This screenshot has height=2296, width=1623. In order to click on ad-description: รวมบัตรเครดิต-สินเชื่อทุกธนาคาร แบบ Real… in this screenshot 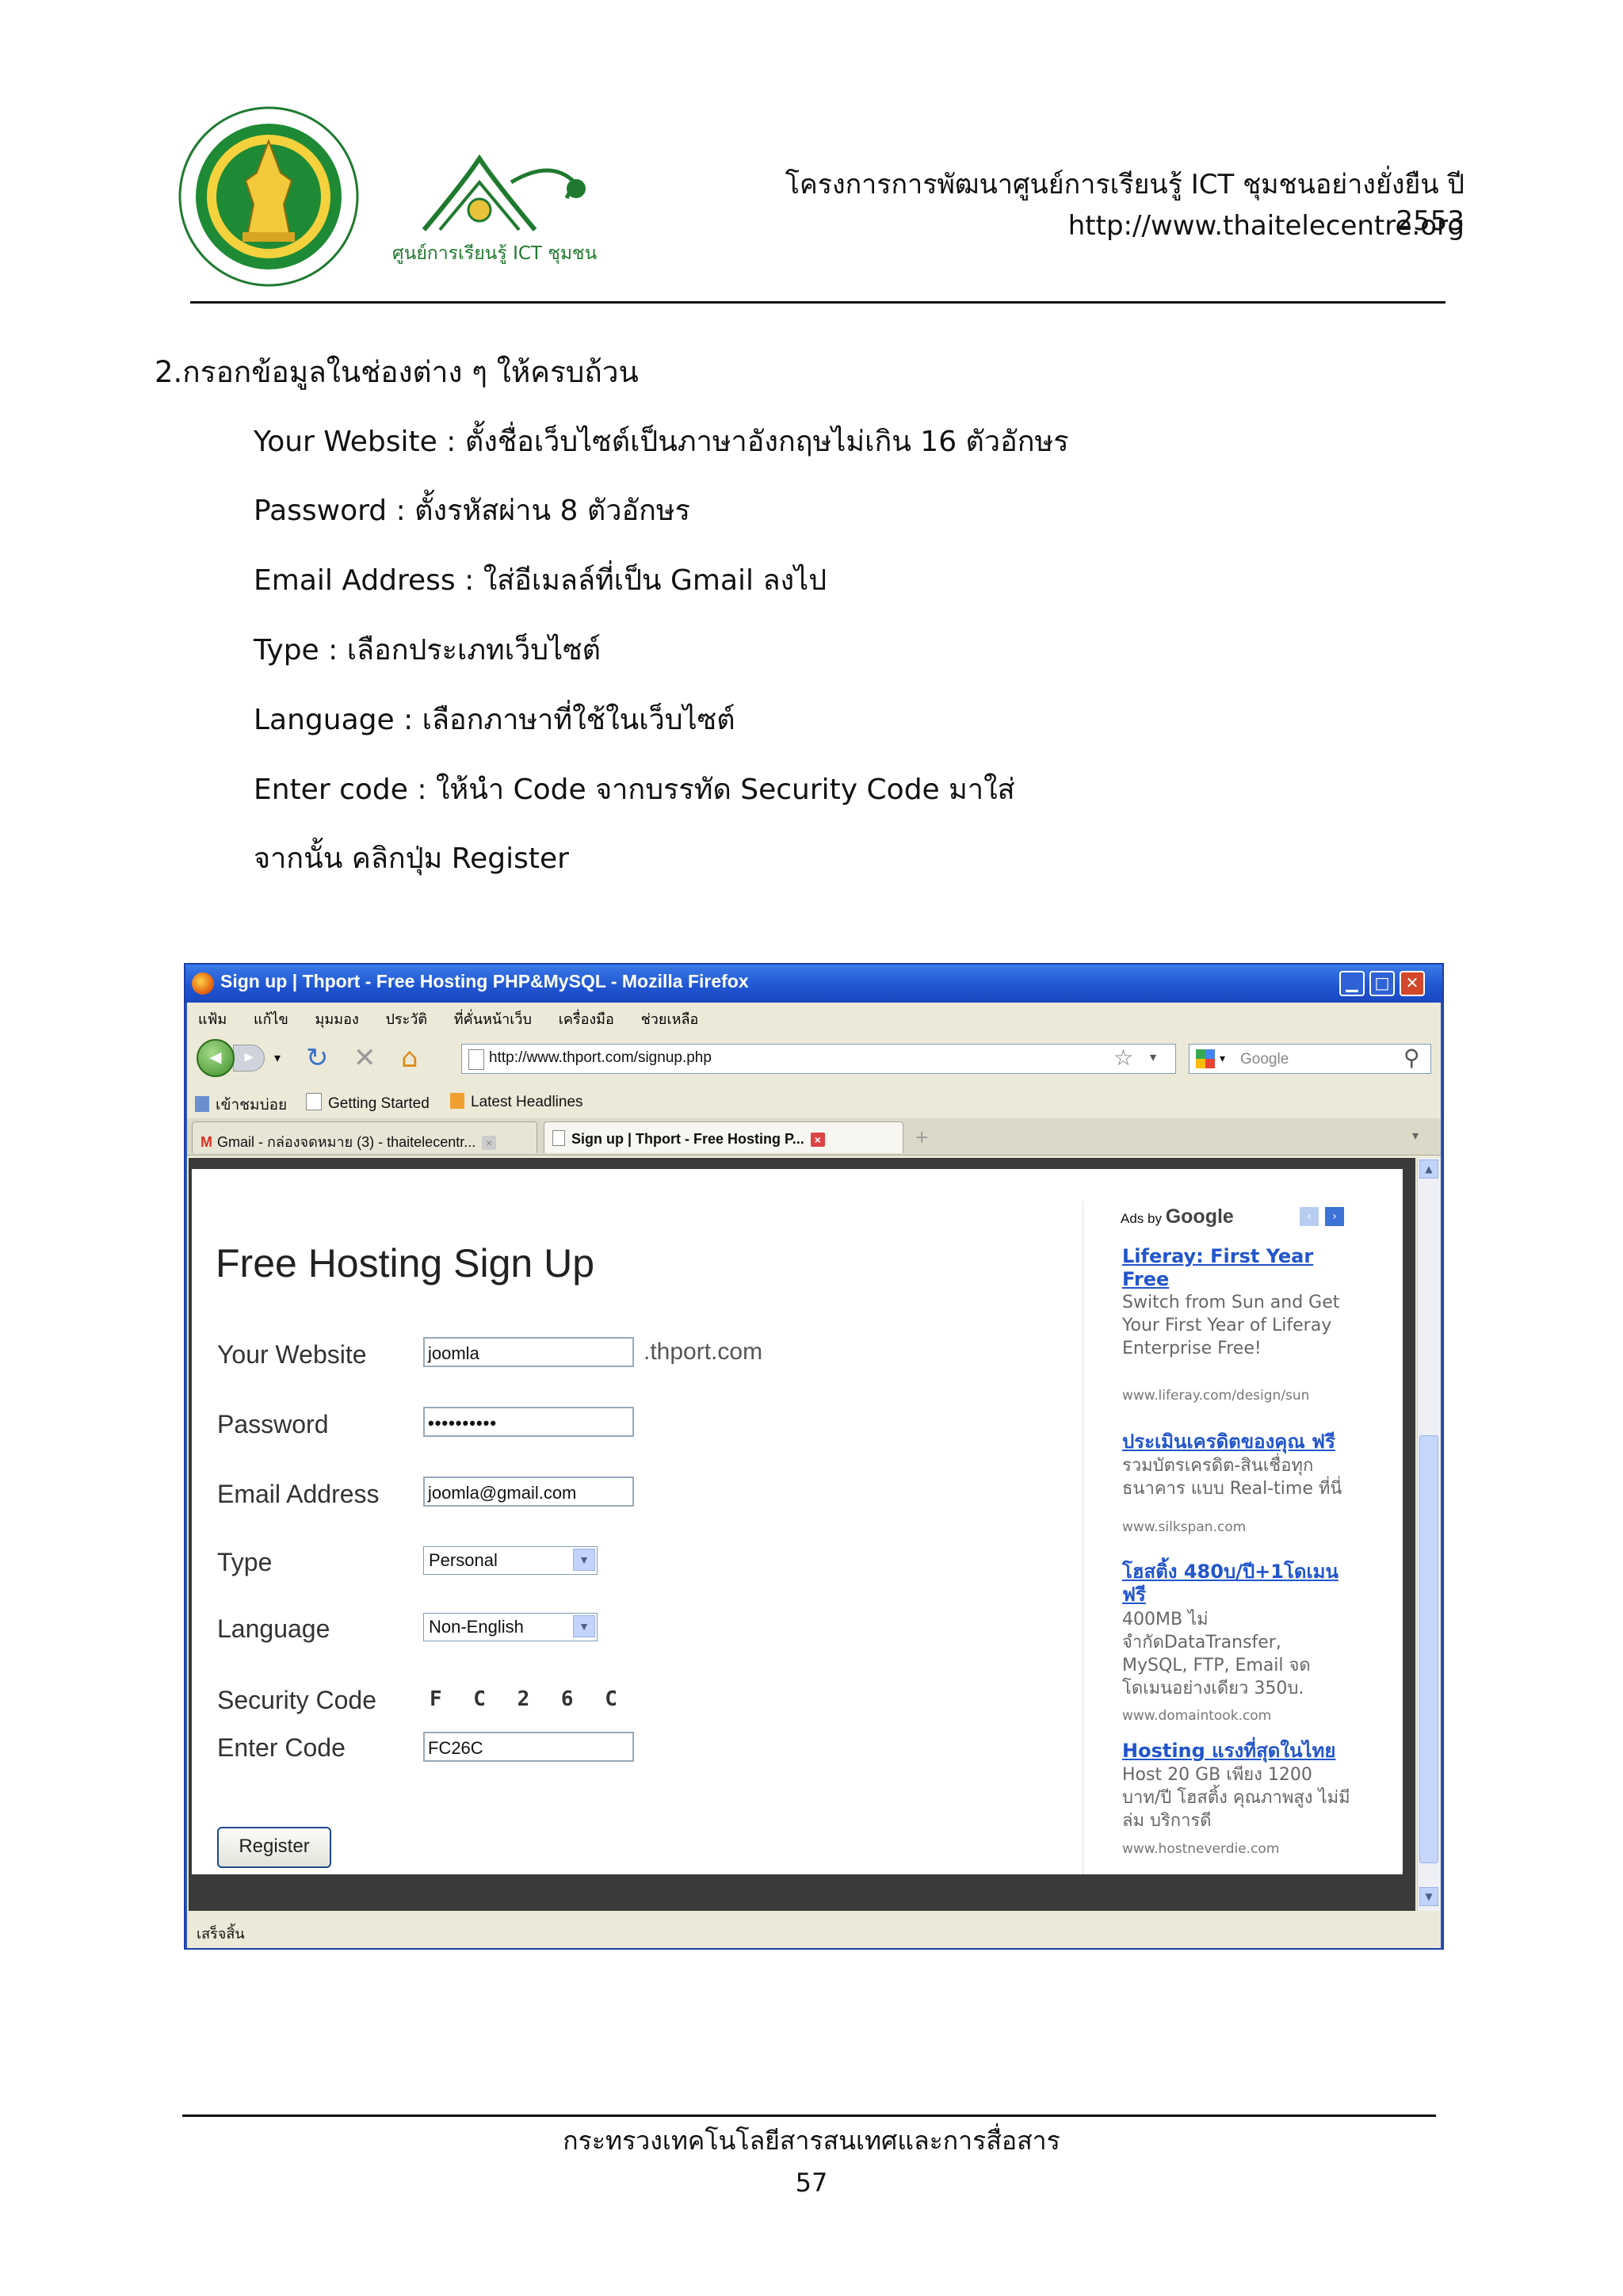, I will do `click(1232, 1477)`.